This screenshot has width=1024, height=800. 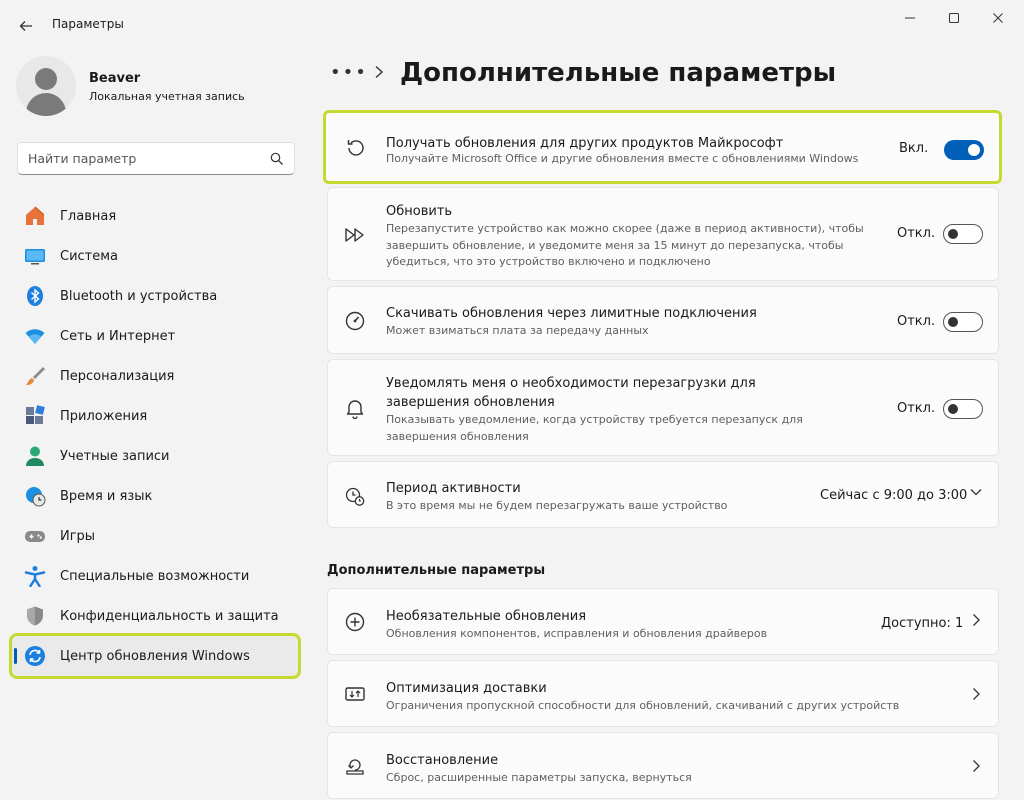 I want to click on avatar, so click(x=46, y=86).